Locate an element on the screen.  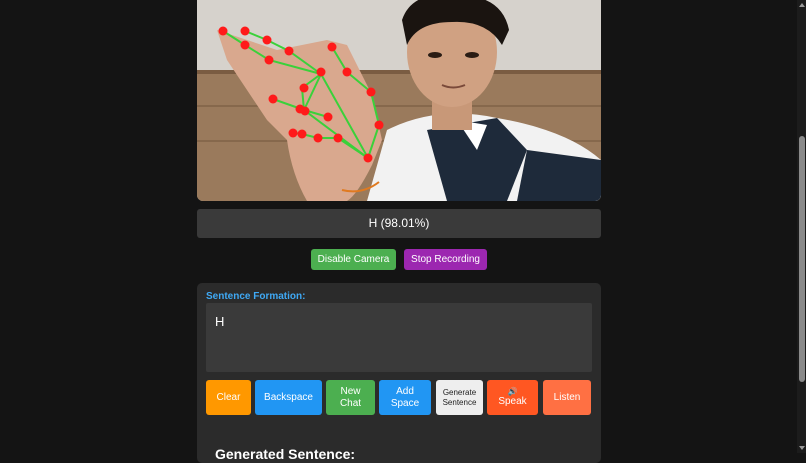
speaker-icon: 🔊 is located at coordinates (512, 392).